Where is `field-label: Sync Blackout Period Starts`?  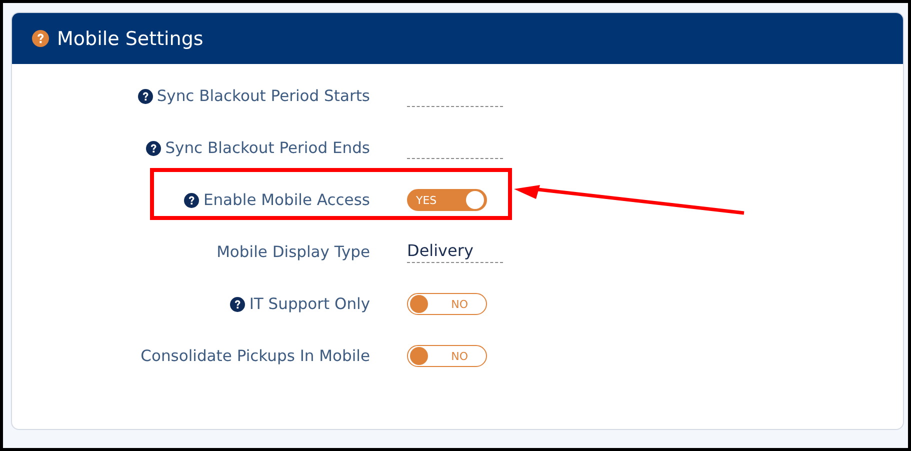
field-label: Sync Blackout Period Starts is located at coordinates (263, 96).